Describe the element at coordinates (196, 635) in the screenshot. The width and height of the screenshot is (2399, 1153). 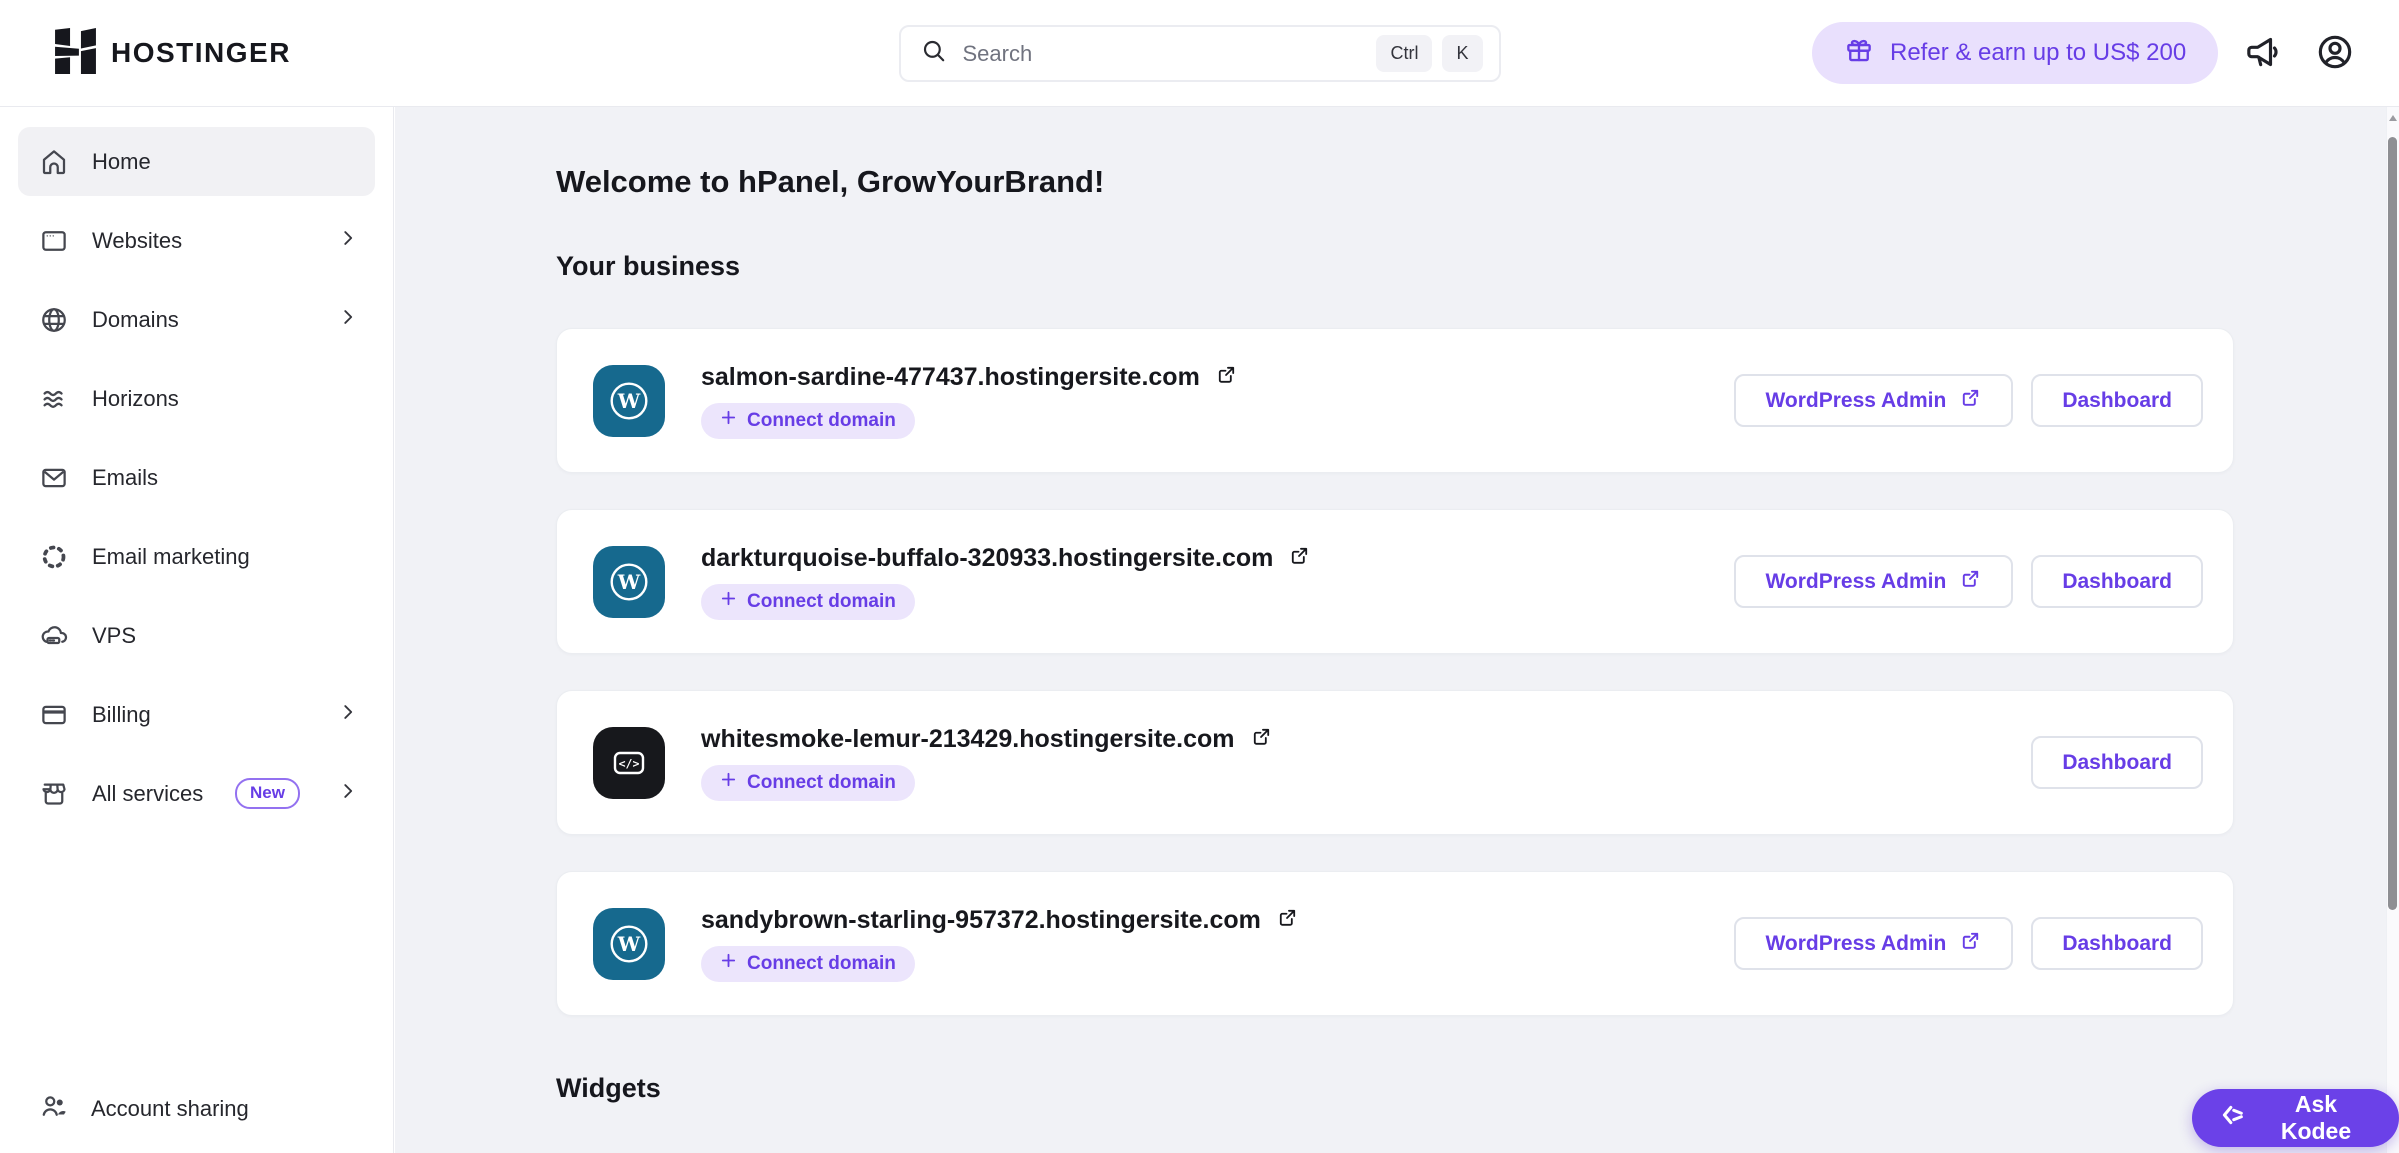
I see `sidebar-item-vps: VPS` at that location.